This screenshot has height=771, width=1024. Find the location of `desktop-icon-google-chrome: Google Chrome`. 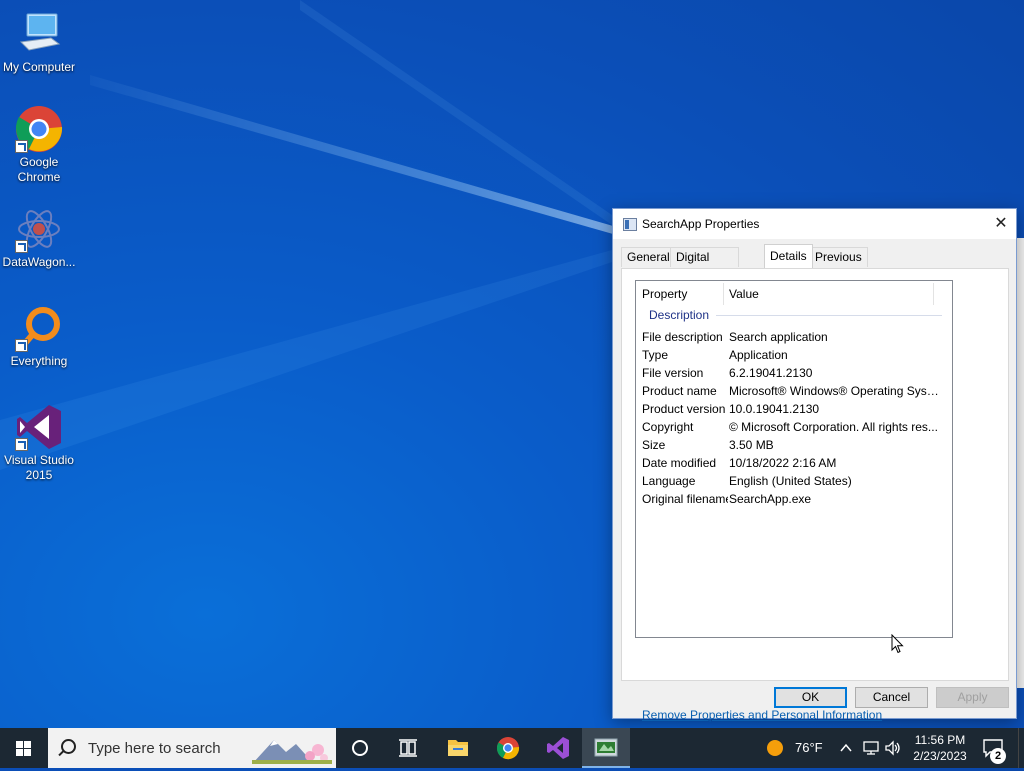

desktop-icon-google-chrome: Google Chrome is located at coordinates (39, 145).